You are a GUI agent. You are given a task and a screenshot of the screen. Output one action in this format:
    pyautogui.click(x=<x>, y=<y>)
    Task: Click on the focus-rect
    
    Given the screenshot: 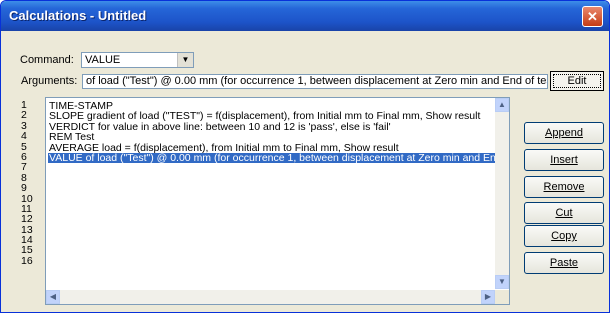 What is the action you would take?
    pyautogui.click(x=577, y=81)
    